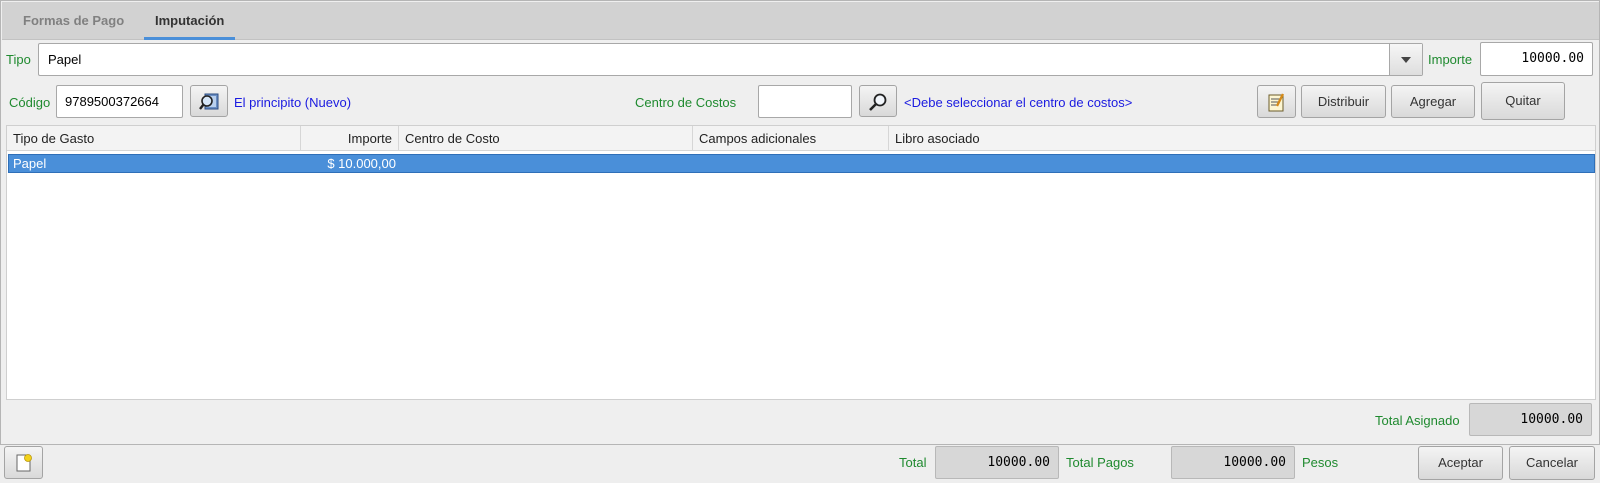 The width and height of the screenshot is (1600, 483). I want to click on column-importe: Importe, so click(350, 138).